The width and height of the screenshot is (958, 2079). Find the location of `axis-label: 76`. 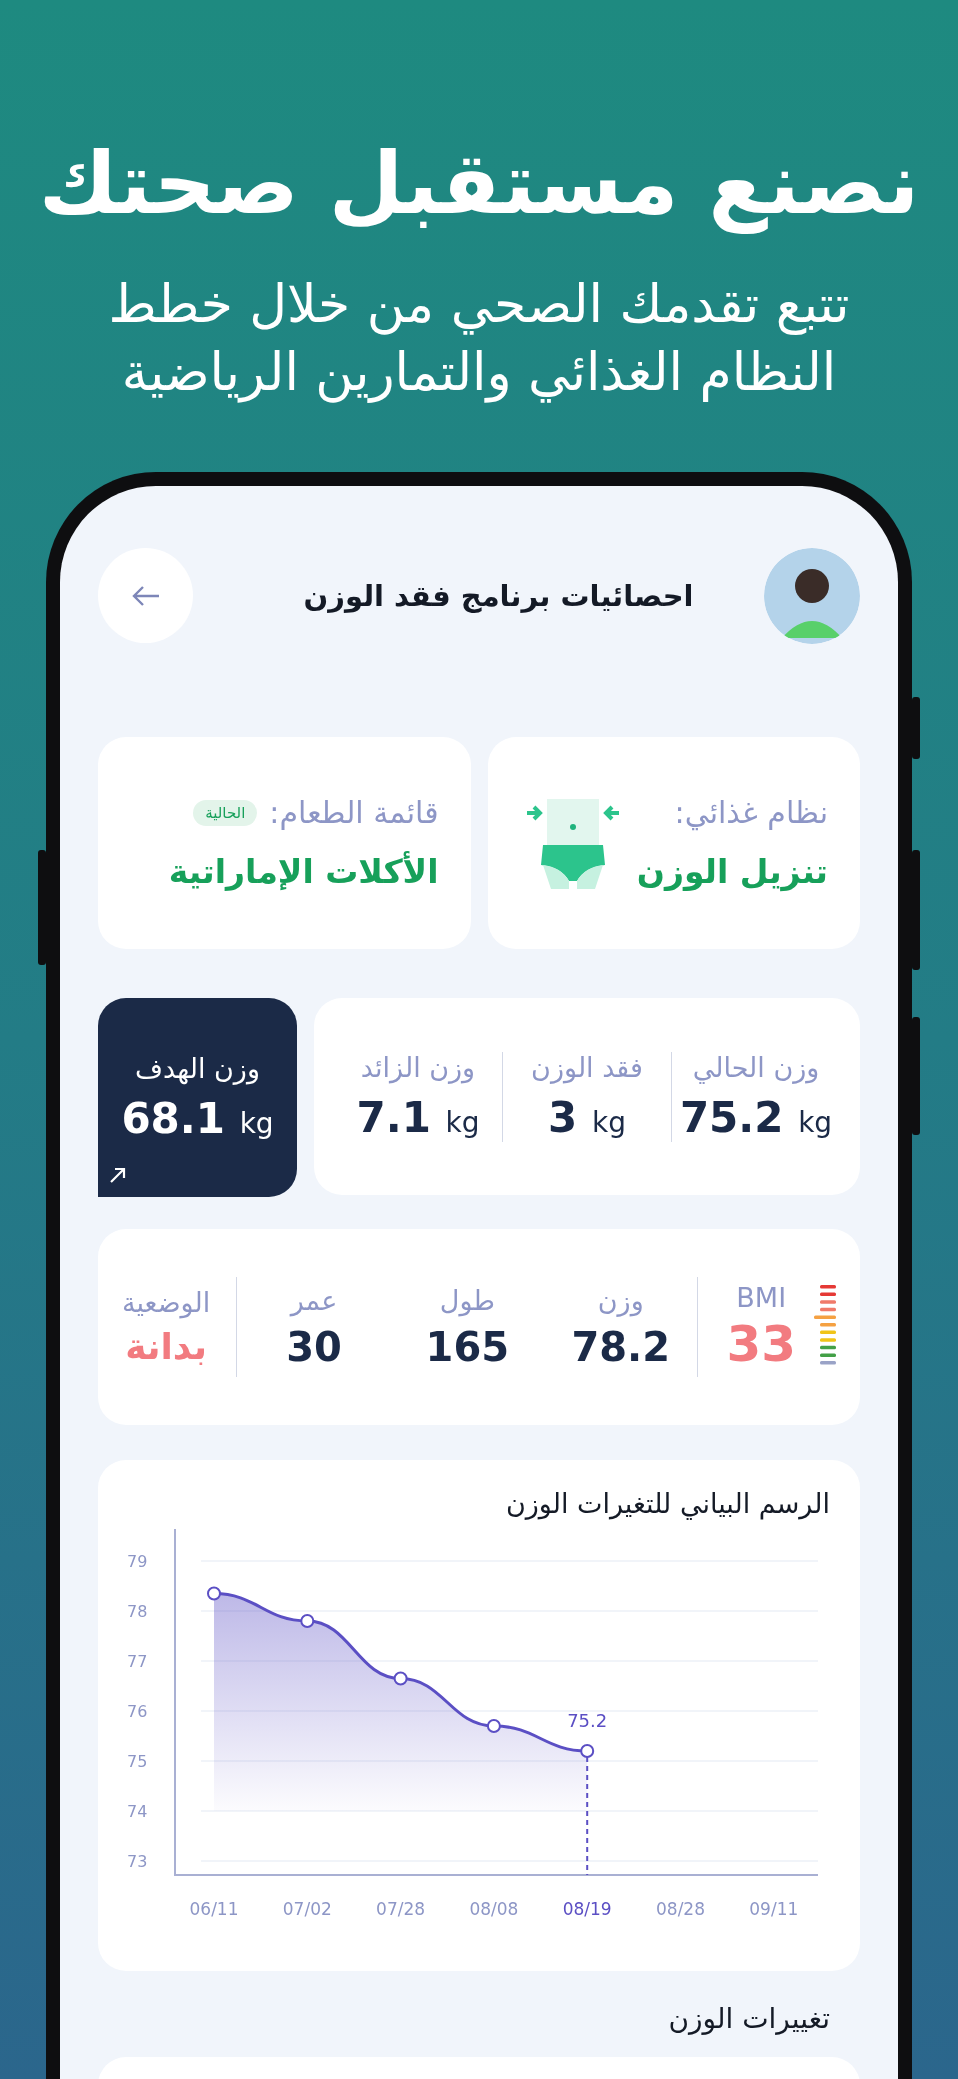

axis-label: 76 is located at coordinates (137, 1711).